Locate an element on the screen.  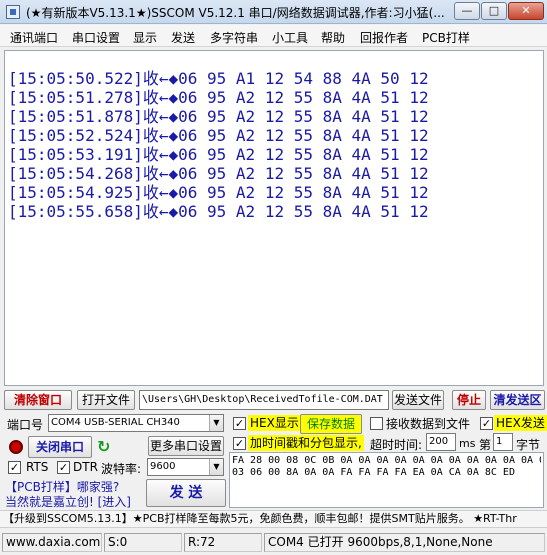
menu-report-author: 回报作者 is located at coordinates (384, 37).